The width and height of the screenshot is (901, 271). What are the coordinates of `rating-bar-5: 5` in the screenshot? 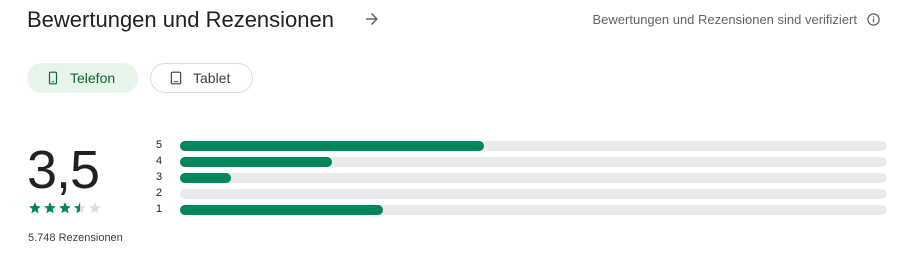 It's located at (521, 146).